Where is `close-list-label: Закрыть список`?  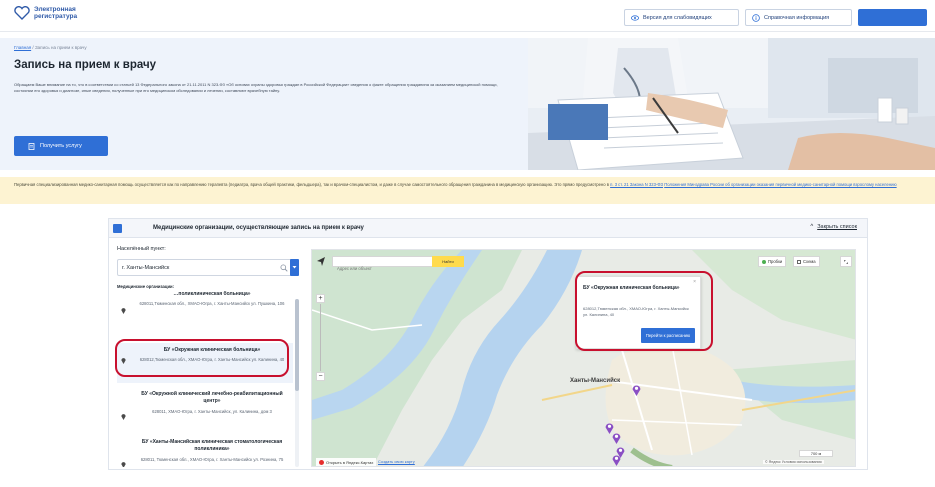 close-list-label: Закрыть список is located at coordinates (837, 227).